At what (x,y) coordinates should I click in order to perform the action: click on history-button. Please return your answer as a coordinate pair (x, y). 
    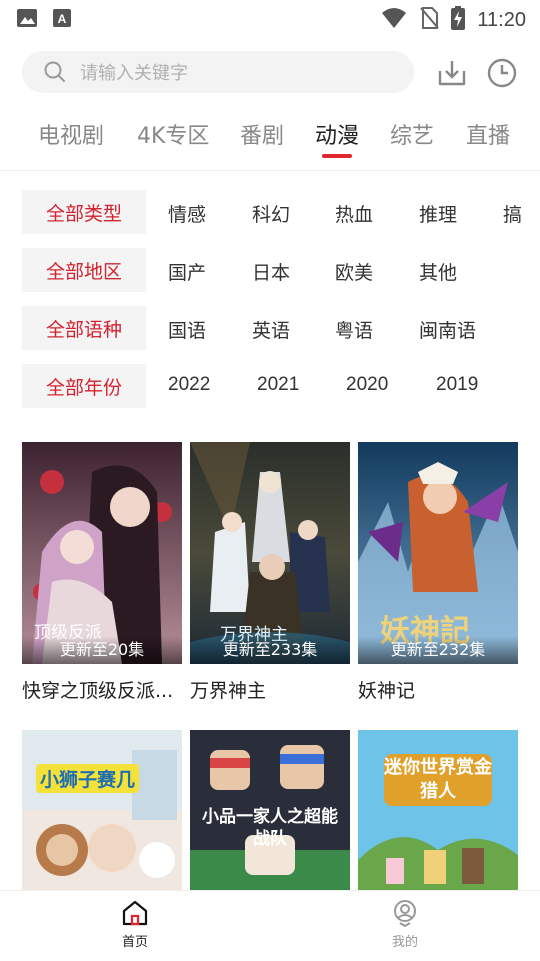
    Looking at the image, I should click on (502, 73).